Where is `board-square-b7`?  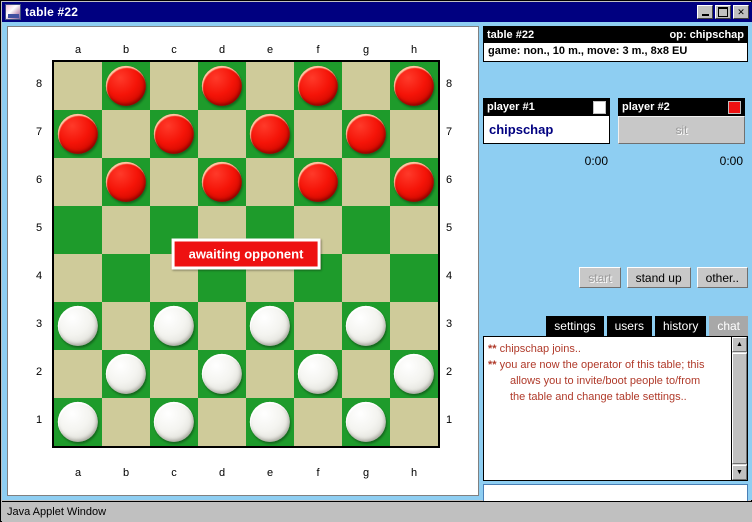
board-square-b7 is located at coordinates (126, 134).